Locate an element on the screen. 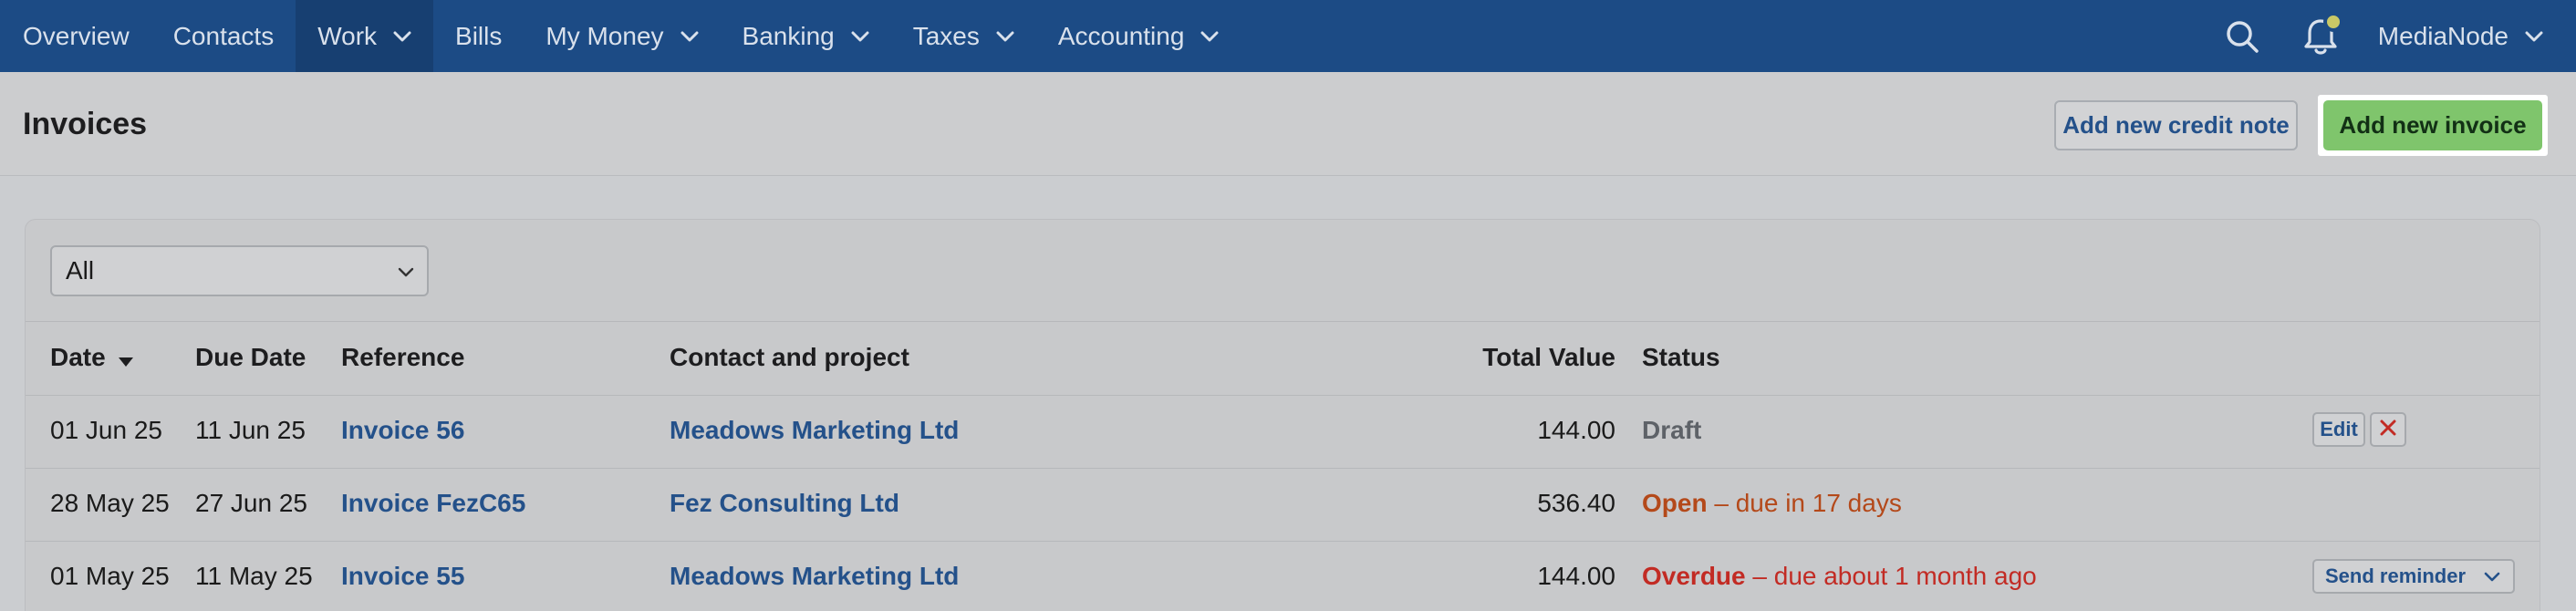 This screenshot has height=611, width=2576. cell-date: 01 May 25 is located at coordinates (110, 576).